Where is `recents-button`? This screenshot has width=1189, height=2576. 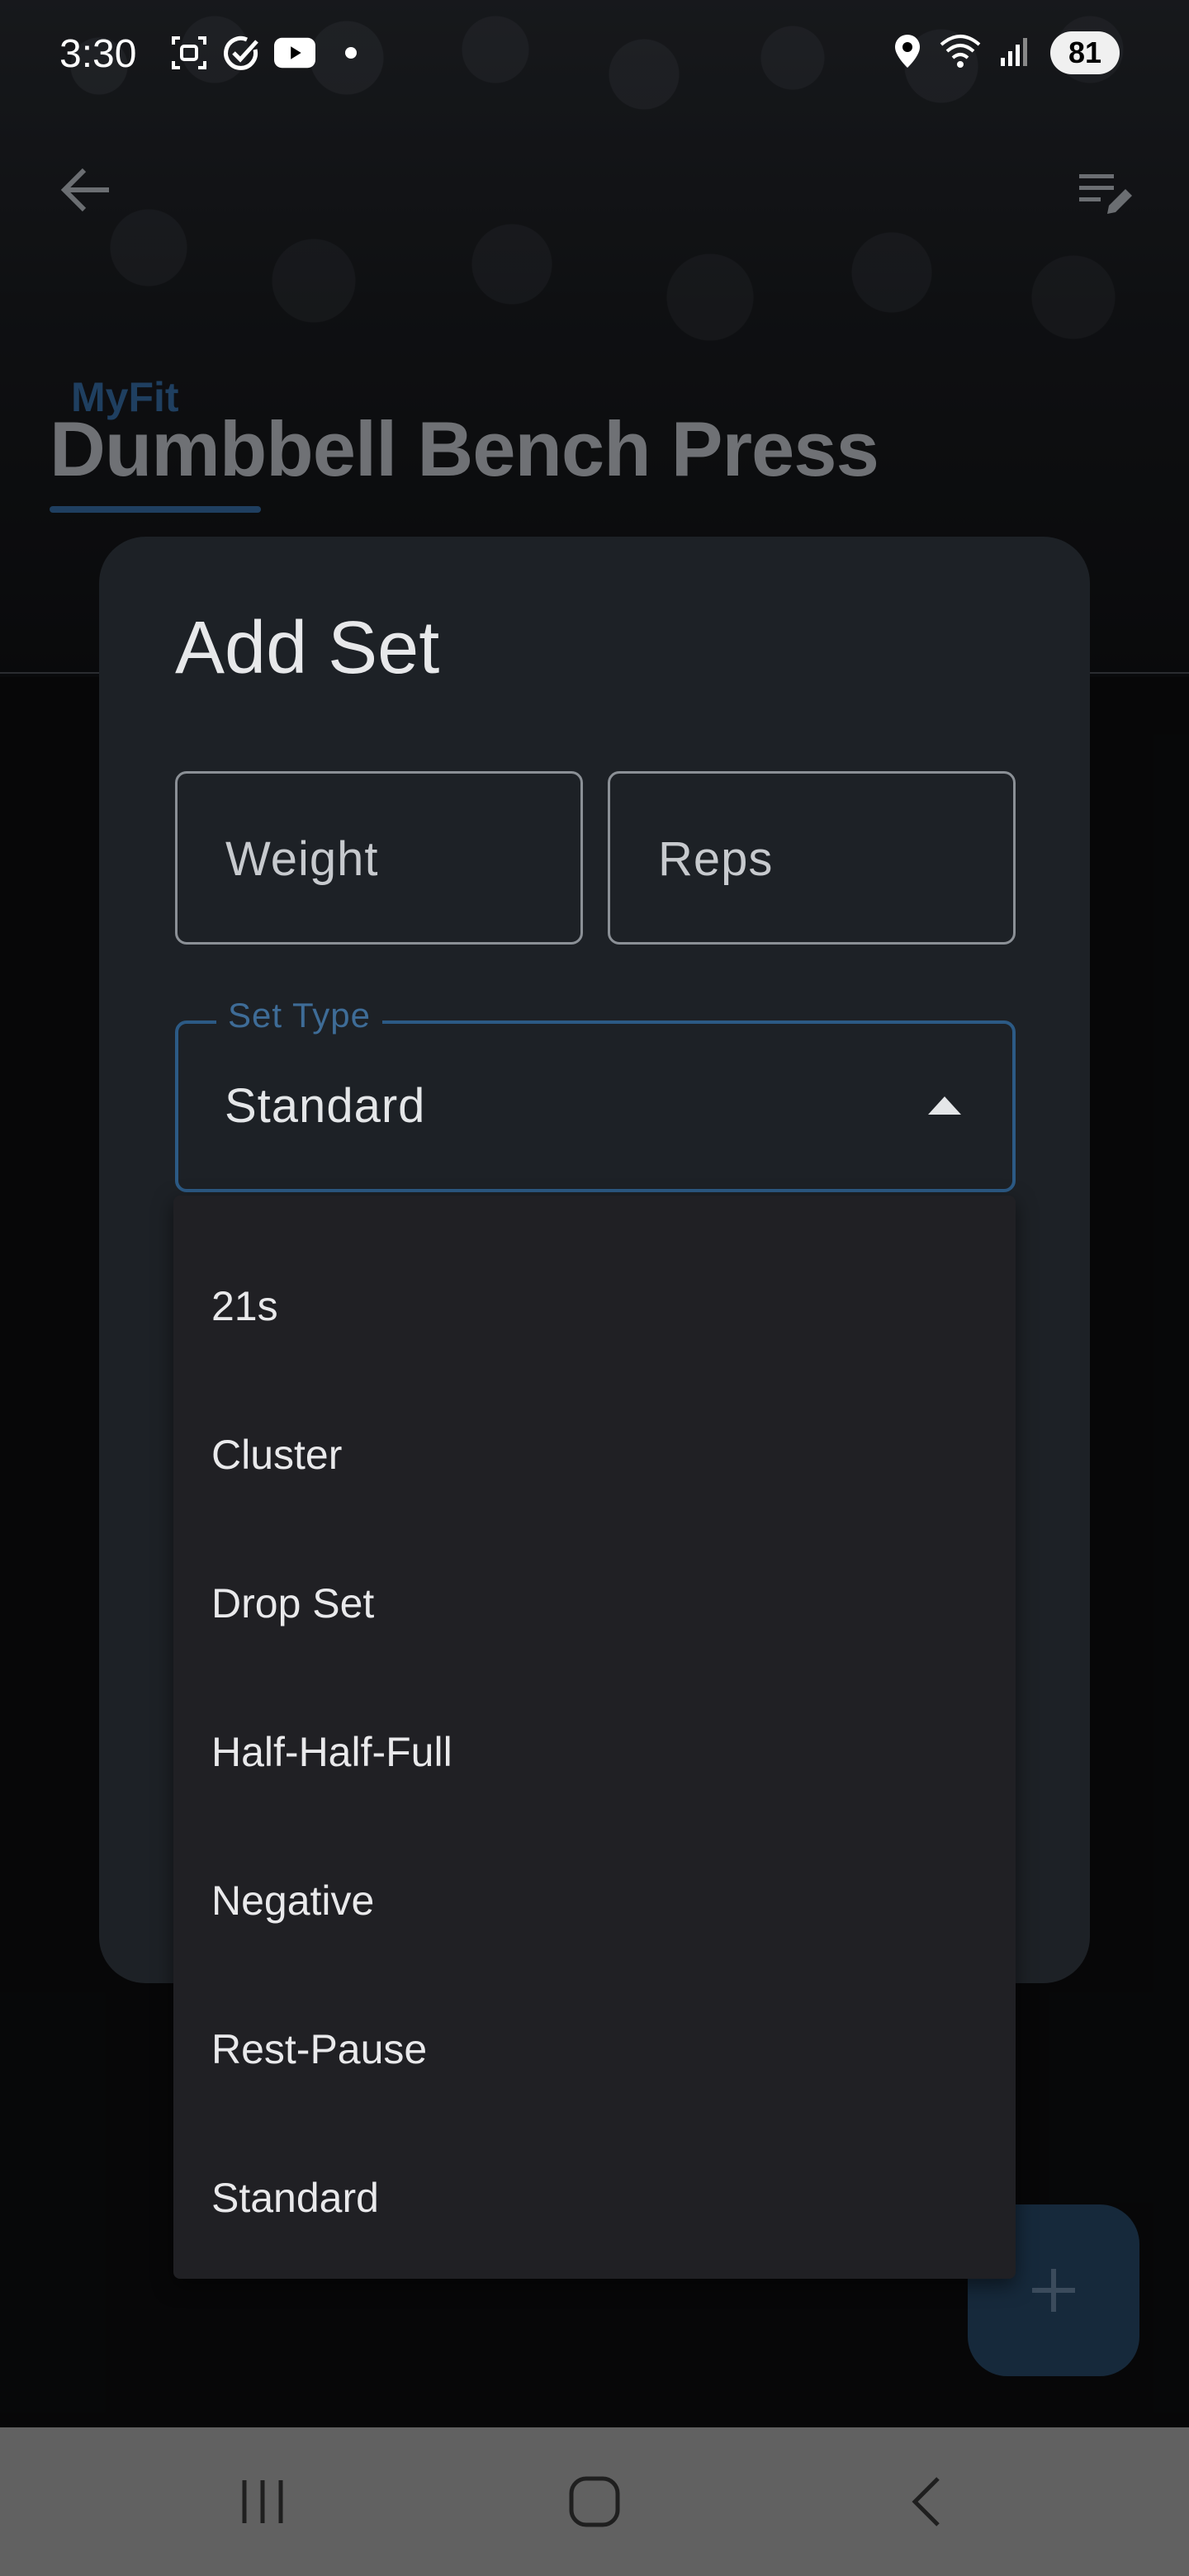
recents-button is located at coordinates (262, 2501).